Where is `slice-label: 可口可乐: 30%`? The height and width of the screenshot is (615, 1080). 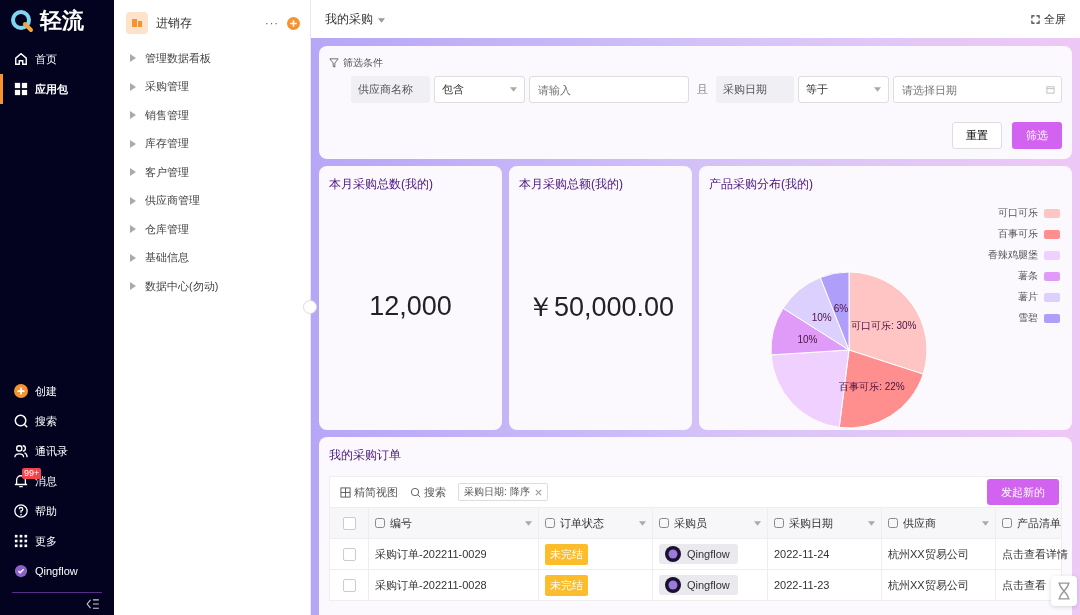
slice-label: 可口可乐: 30% is located at coordinates (883, 325).